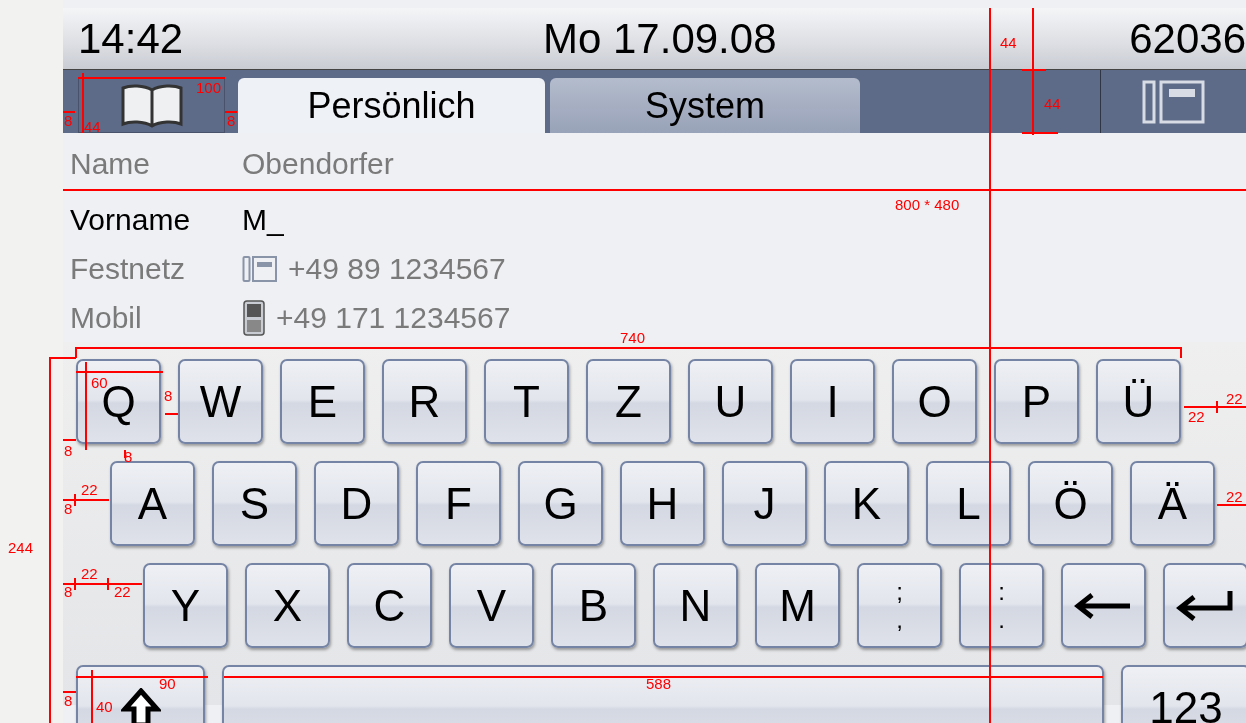  I want to click on keyboard-key: 123, so click(1183, 694).